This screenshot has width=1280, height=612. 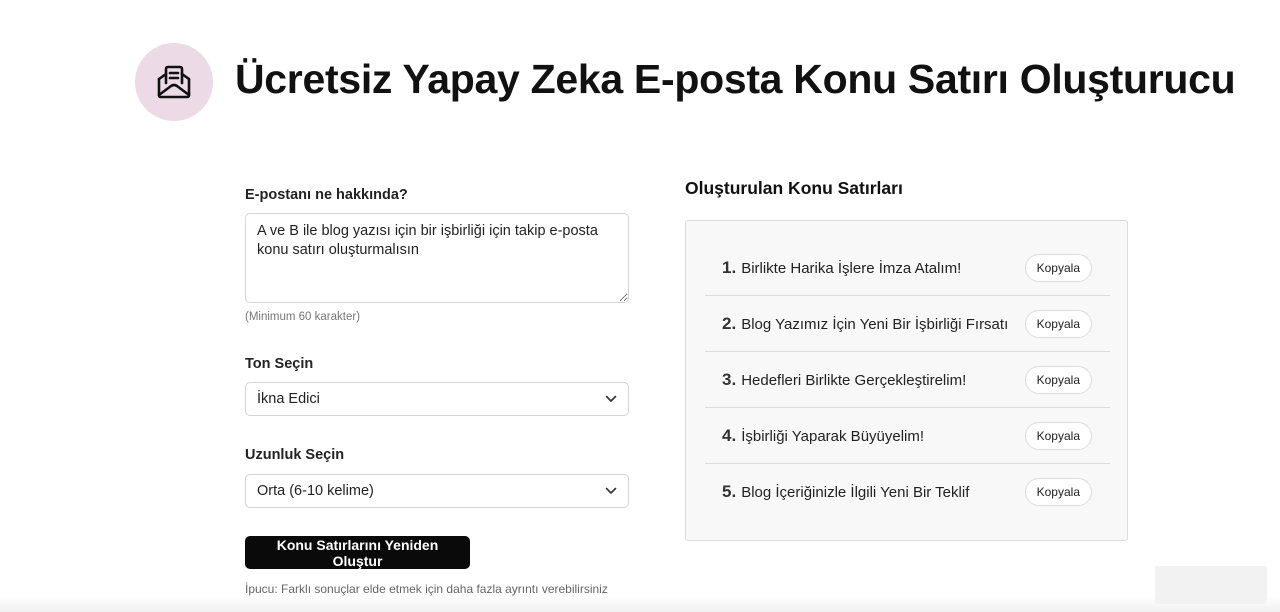 I want to click on result-subject-line: İşbirliği Yaparak Büyüyelim!, so click(x=833, y=436).